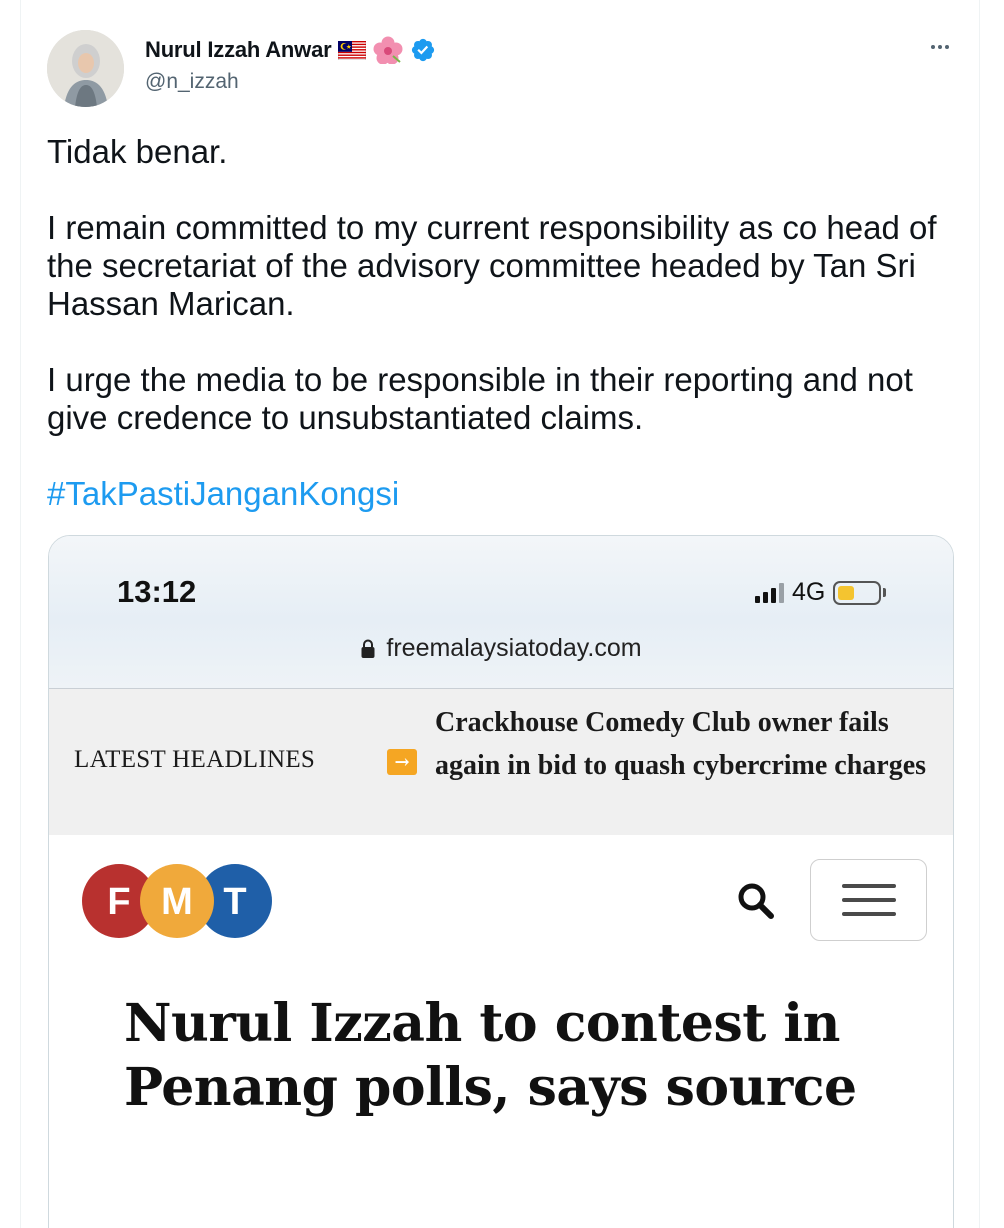  I want to click on ios-status-bar: 13:12 4G freemalaysiatoday.com, so click(501, 612).